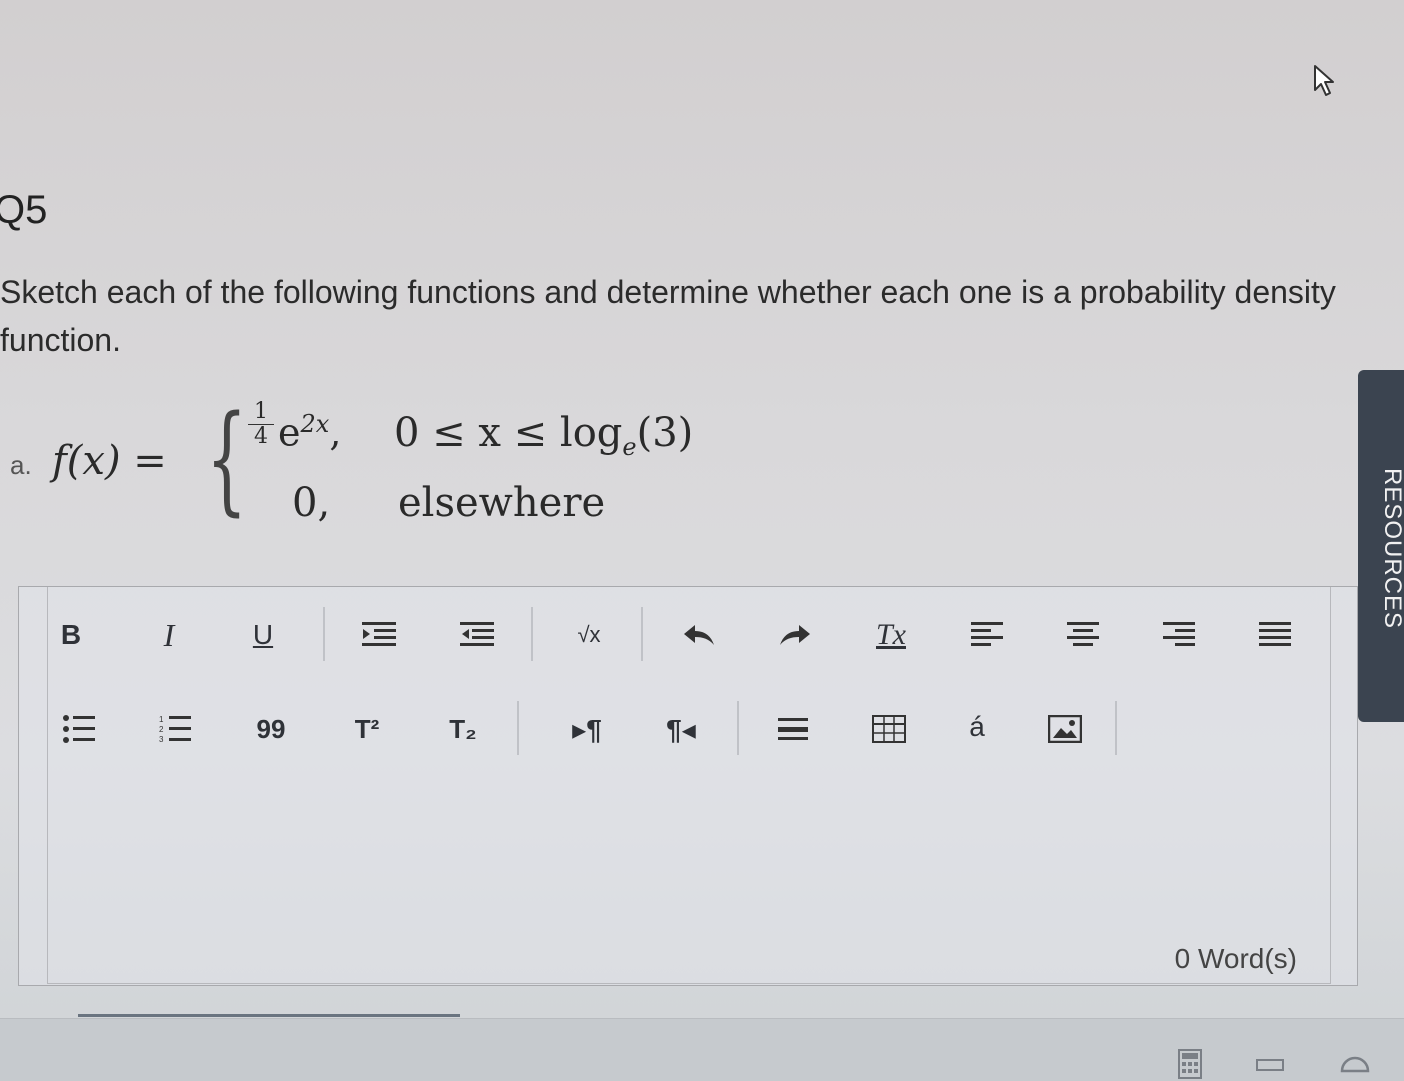  I want to click on indent-icon, so click(379, 634).